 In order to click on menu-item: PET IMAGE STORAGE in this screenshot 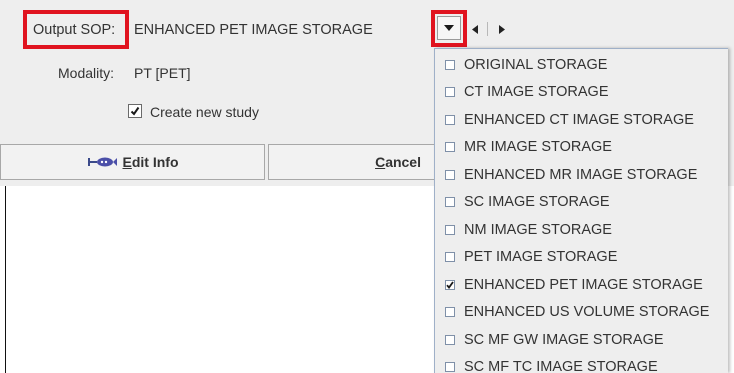, I will do `click(582, 257)`.